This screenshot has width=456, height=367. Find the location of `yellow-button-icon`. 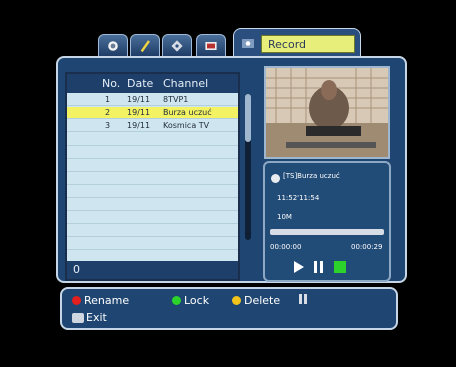

yellow-button-icon is located at coordinates (236, 300).